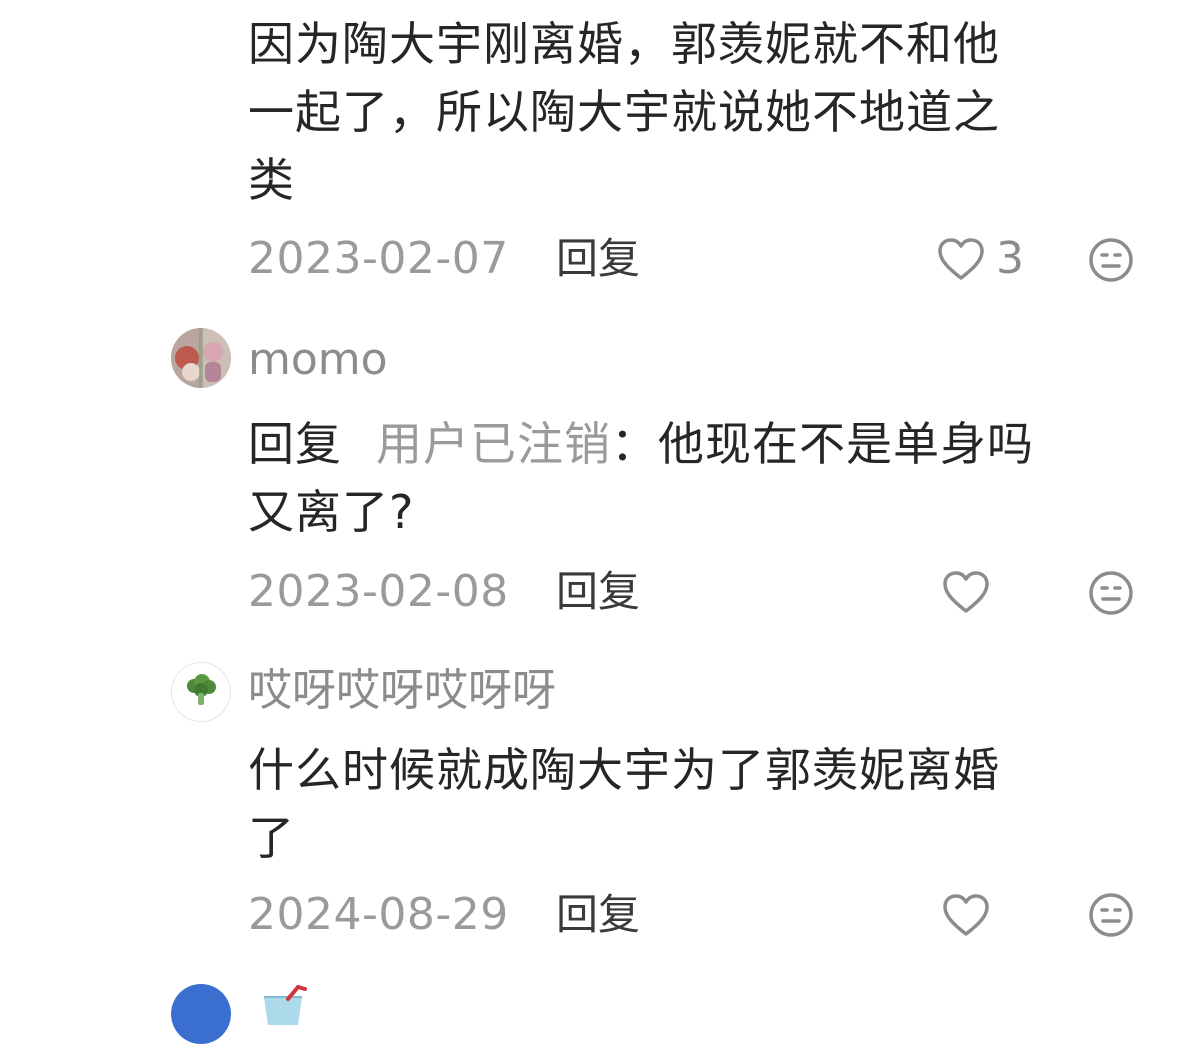  I want to click on comment-text-line: 什么时候就成陶大宇为了郭羡妮离婚, so click(624, 770).